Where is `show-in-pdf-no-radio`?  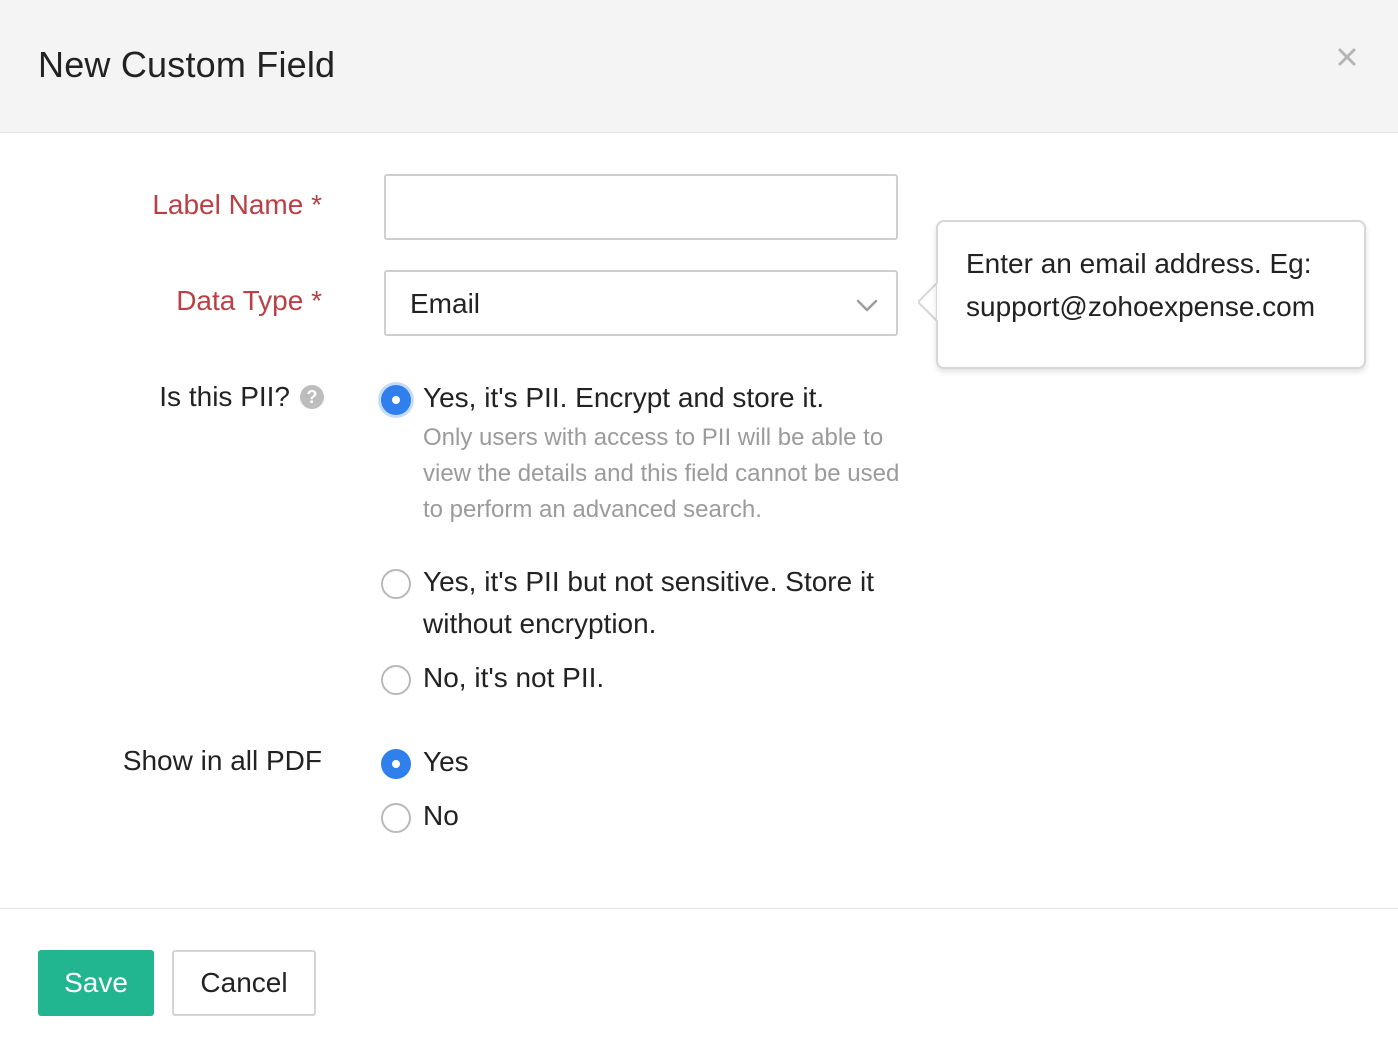
show-in-pdf-no-radio is located at coordinates (396, 818).